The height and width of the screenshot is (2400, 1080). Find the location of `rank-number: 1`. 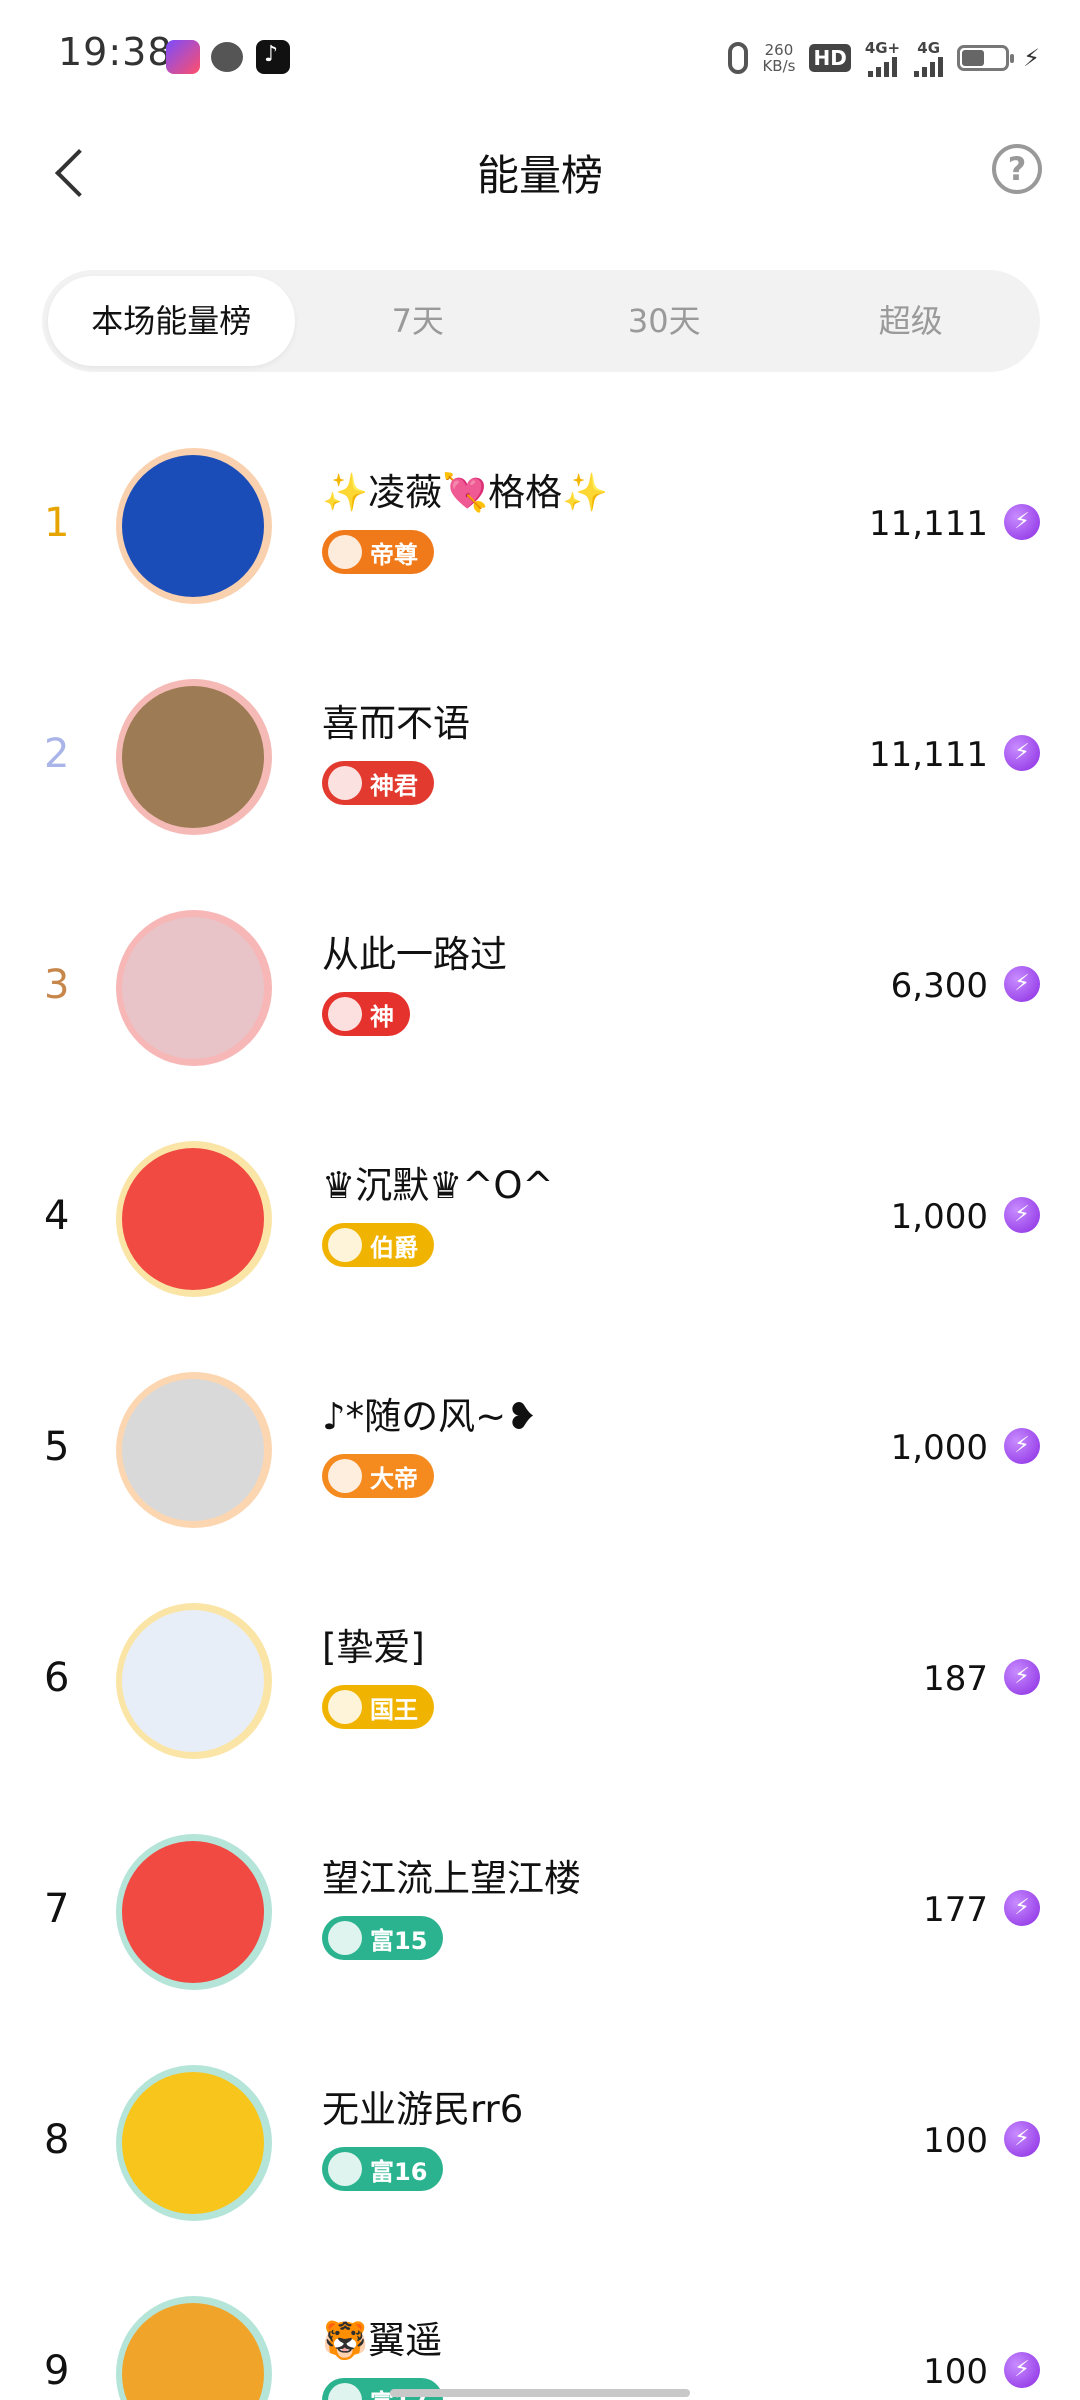

rank-number: 1 is located at coordinates (57, 523).